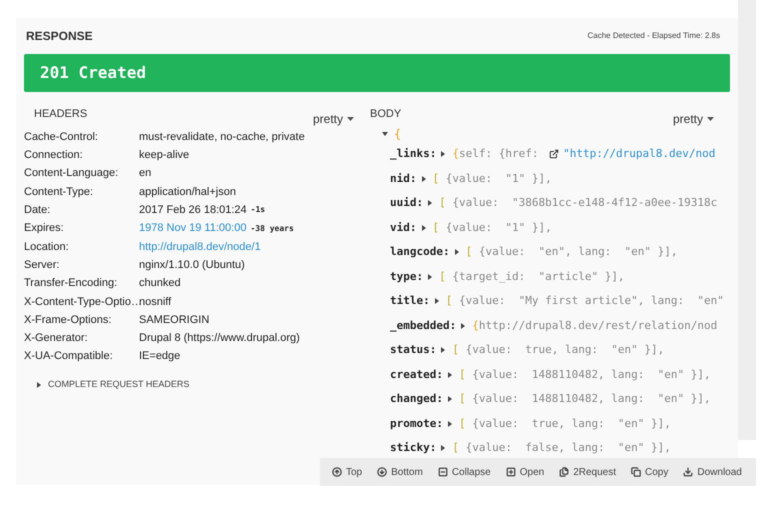  Describe the element at coordinates (538, 276) in the screenshot. I see `json-value: {target_id: "article" }],` at that location.